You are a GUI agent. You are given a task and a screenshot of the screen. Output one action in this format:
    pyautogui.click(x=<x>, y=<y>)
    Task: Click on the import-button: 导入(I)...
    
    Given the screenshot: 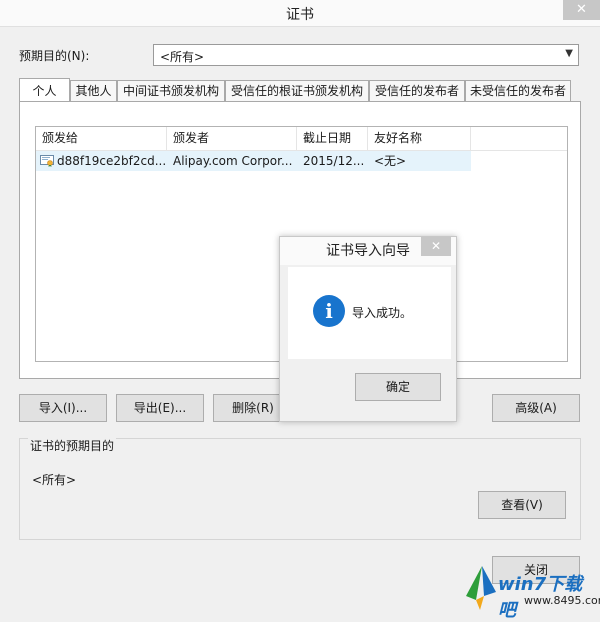 What is the action you would take?
    pyautogui.click(x=63, y=408)
    